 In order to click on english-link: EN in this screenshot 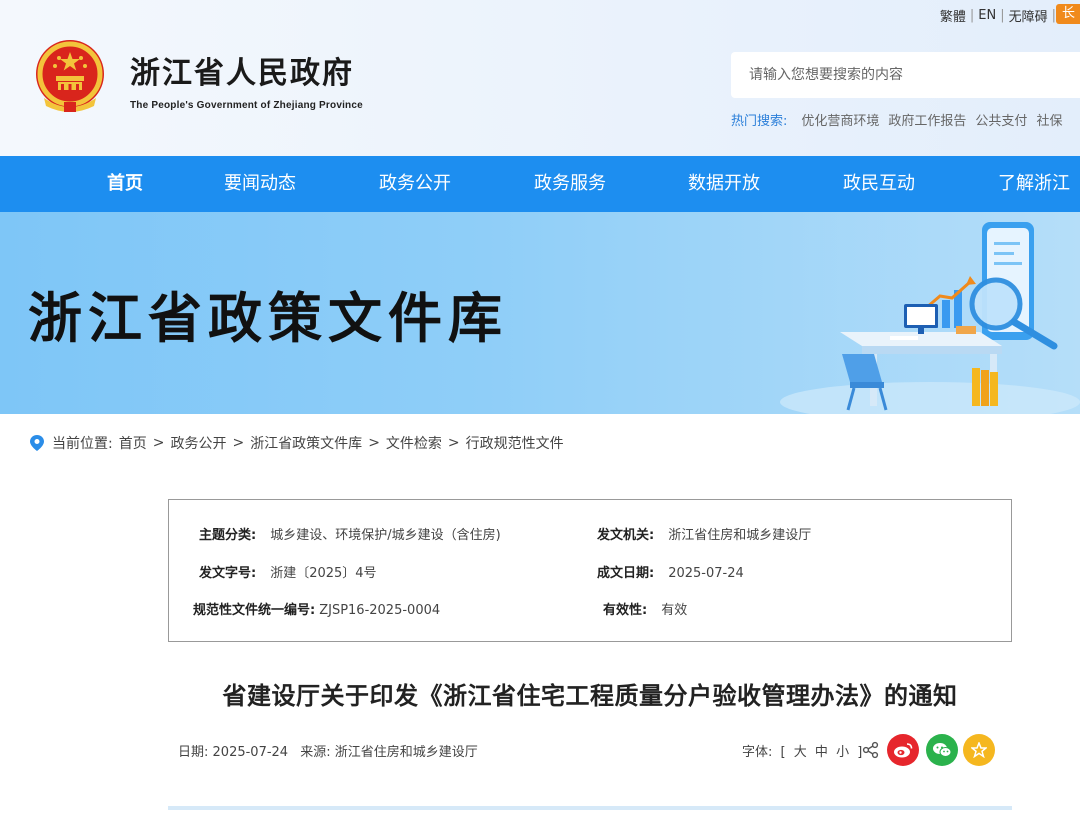, I will do `click(987, 15)`.